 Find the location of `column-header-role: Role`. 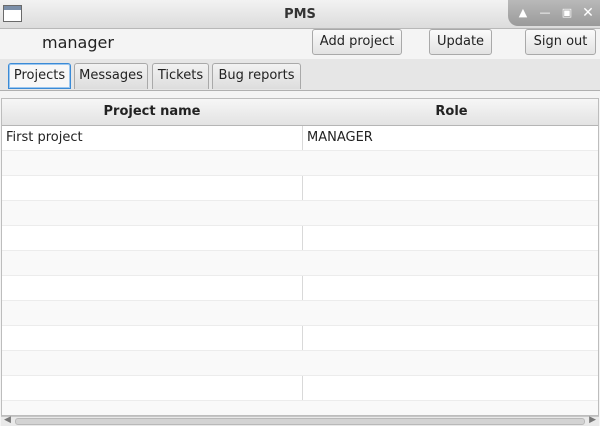

column-header-role: Role is located at coordinates (450, 112).